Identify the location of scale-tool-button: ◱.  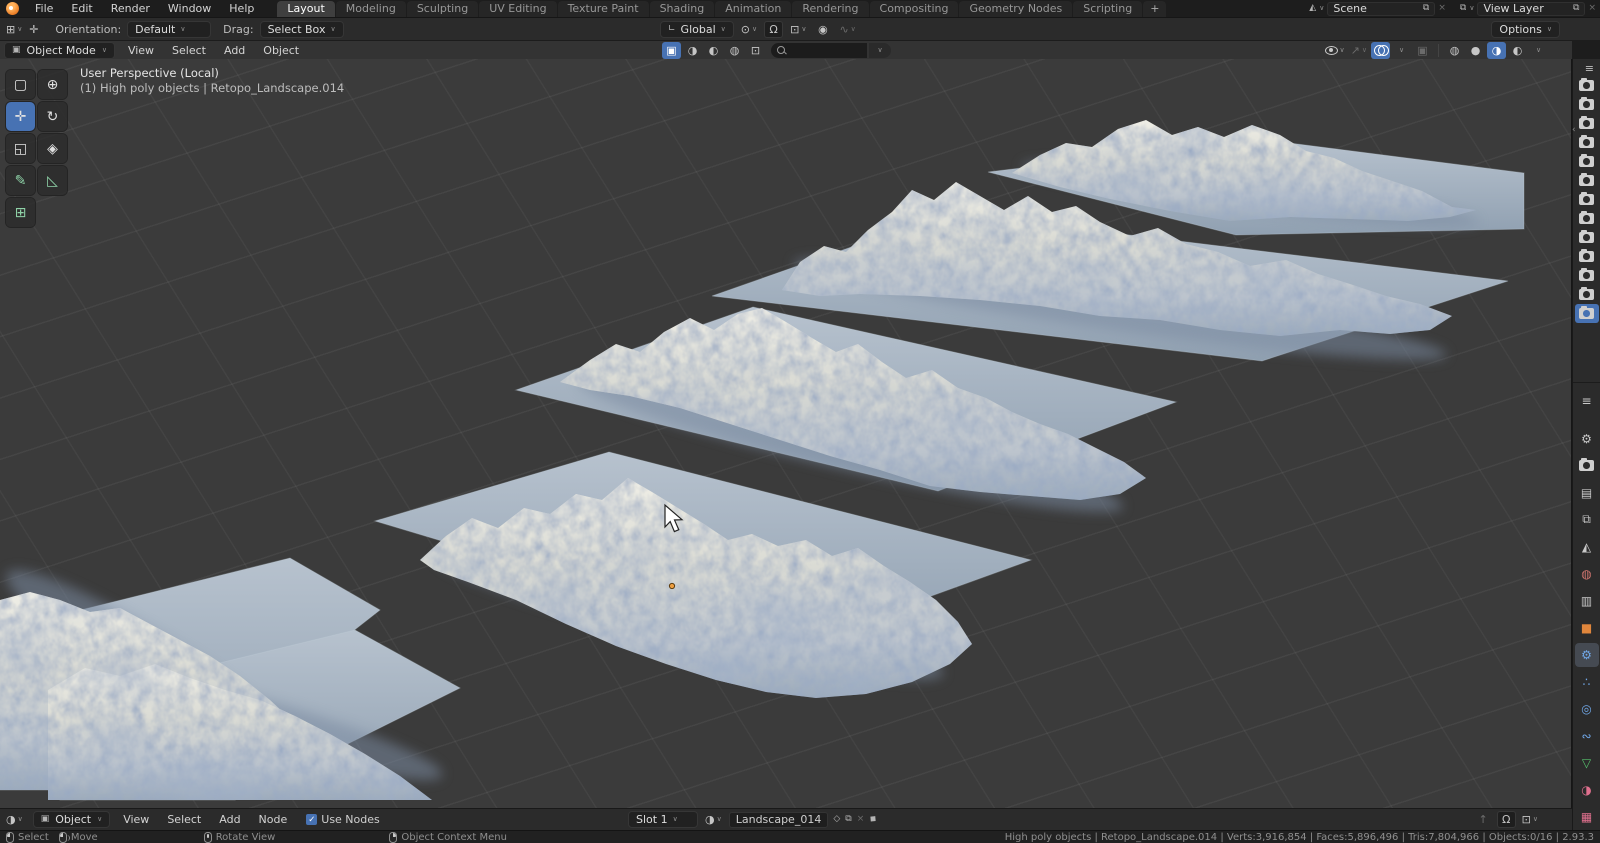
(20, 148).